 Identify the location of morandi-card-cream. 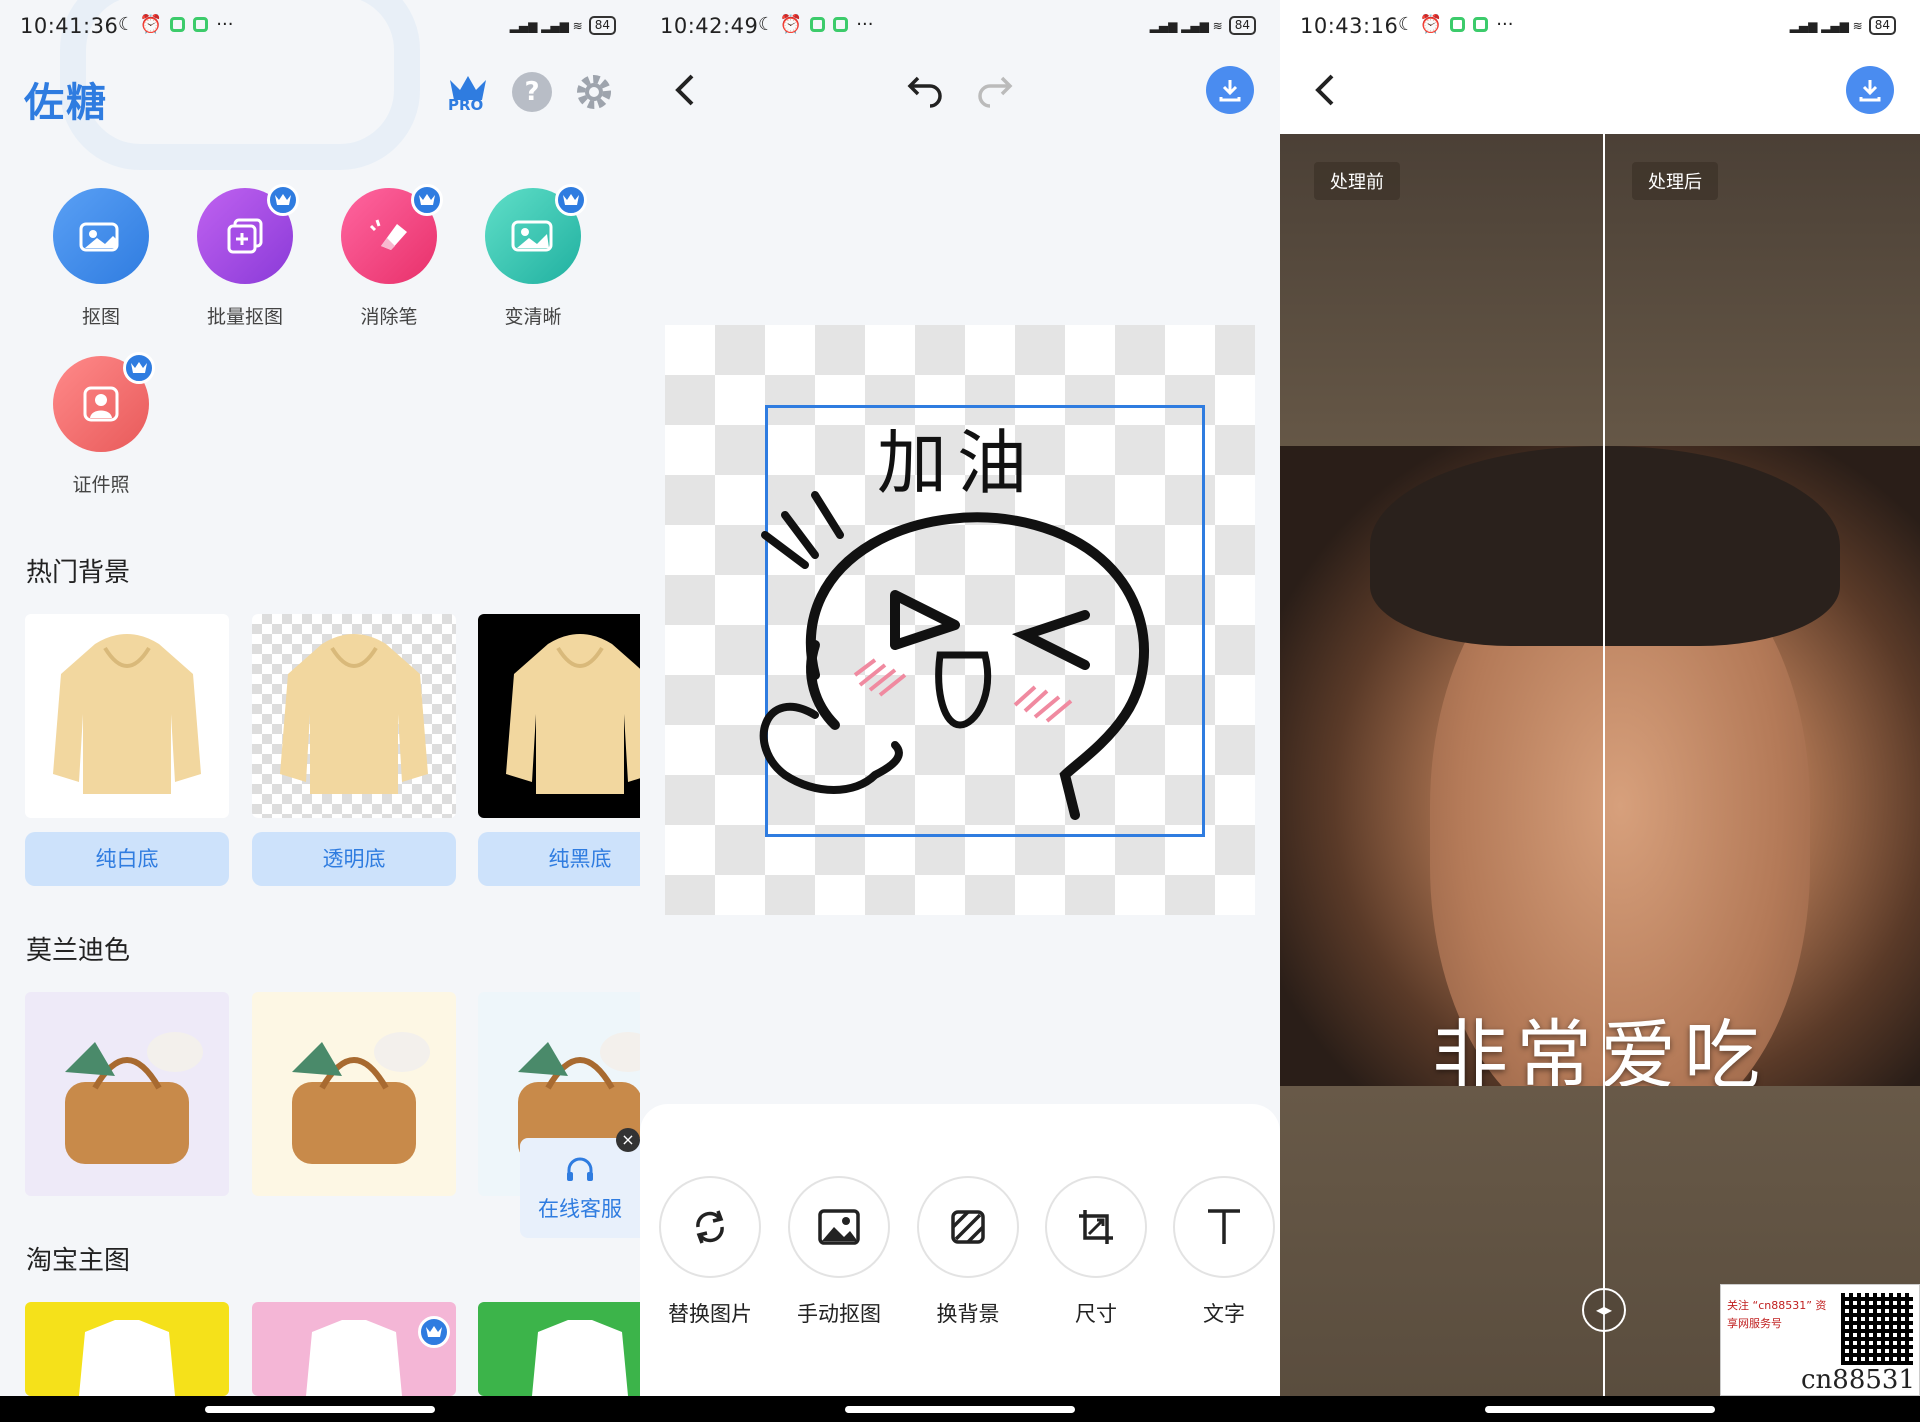
(354, 1094).